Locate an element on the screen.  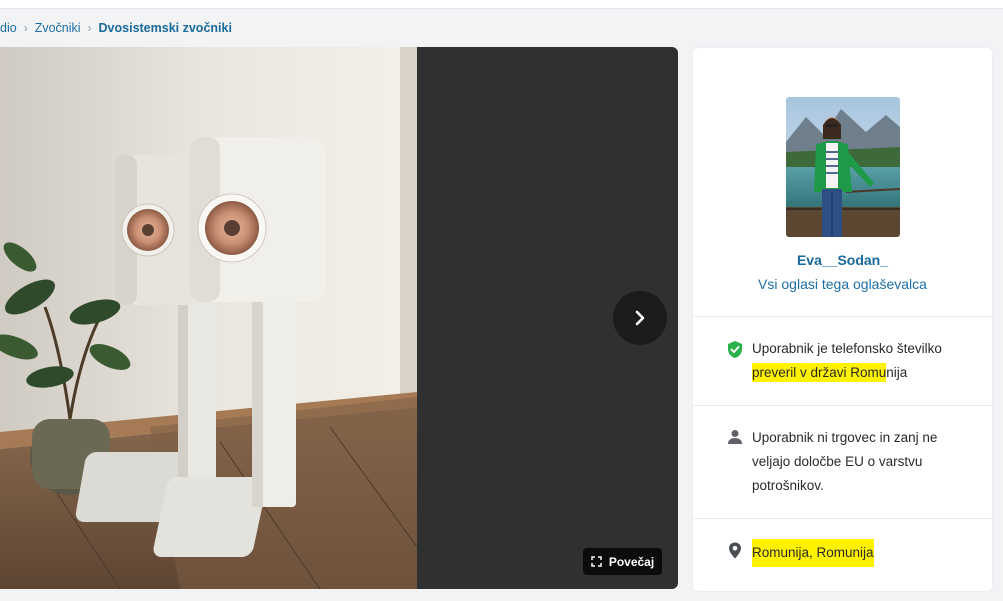
breadcrumb: dio › Zvočniki › Dvosistemski zvočniki is located at coordinates (116, 28).